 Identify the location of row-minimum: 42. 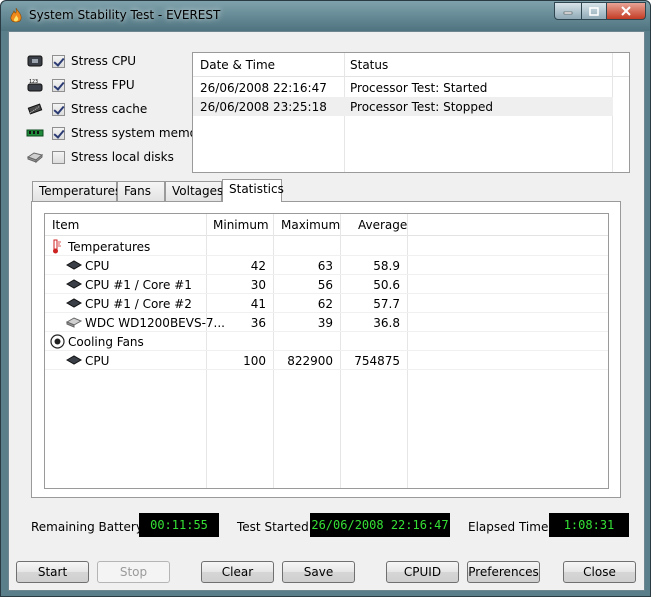
(258, 266).